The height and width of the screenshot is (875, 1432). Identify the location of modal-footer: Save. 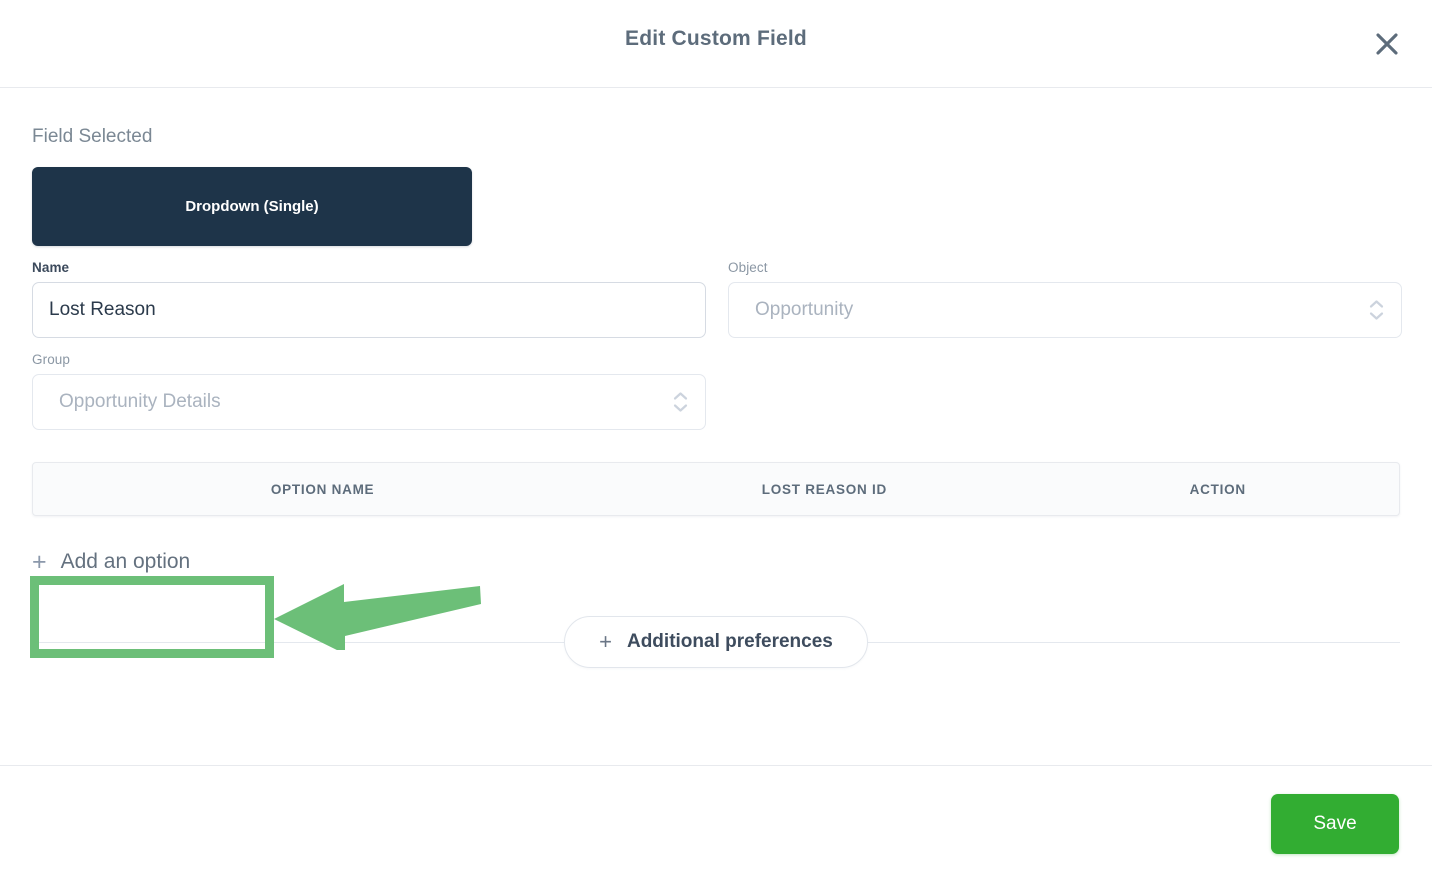
(716, 820).